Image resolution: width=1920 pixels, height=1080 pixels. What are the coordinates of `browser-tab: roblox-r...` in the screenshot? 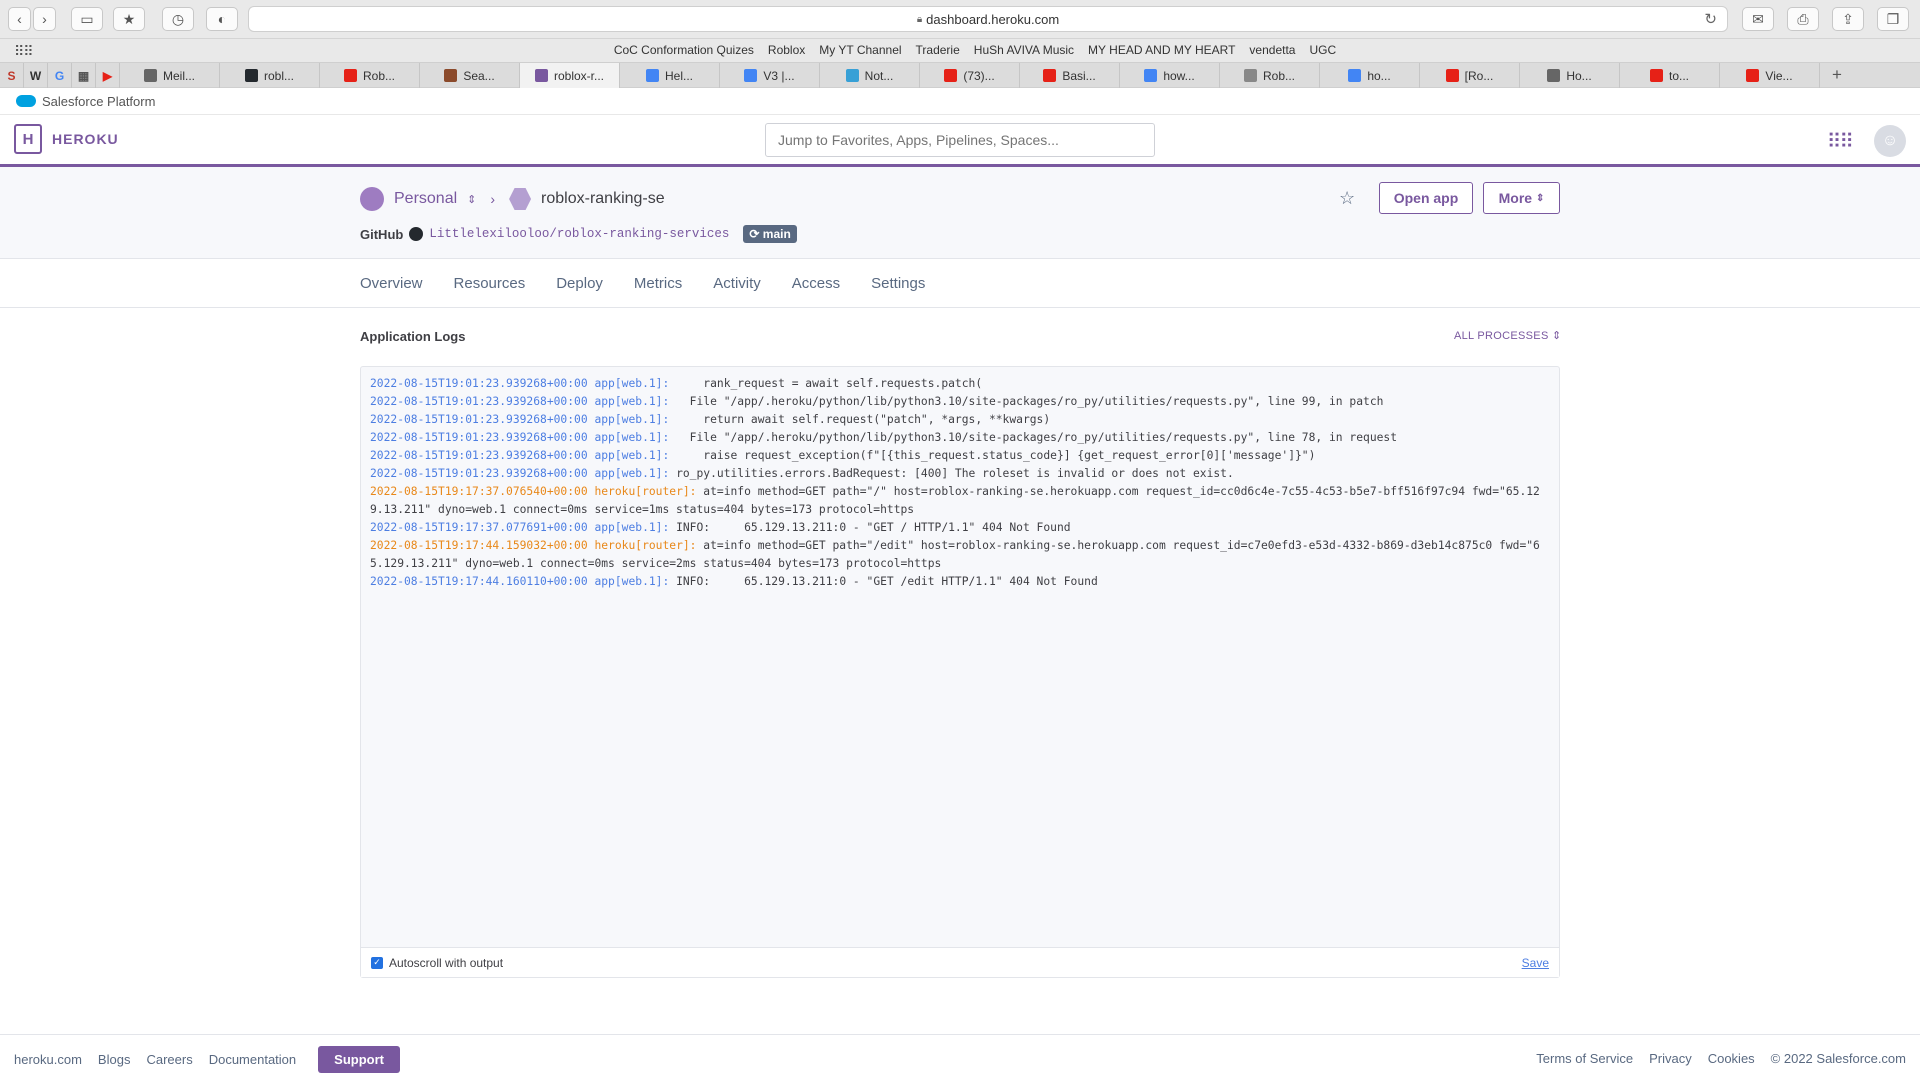 It's located at (570, 75).